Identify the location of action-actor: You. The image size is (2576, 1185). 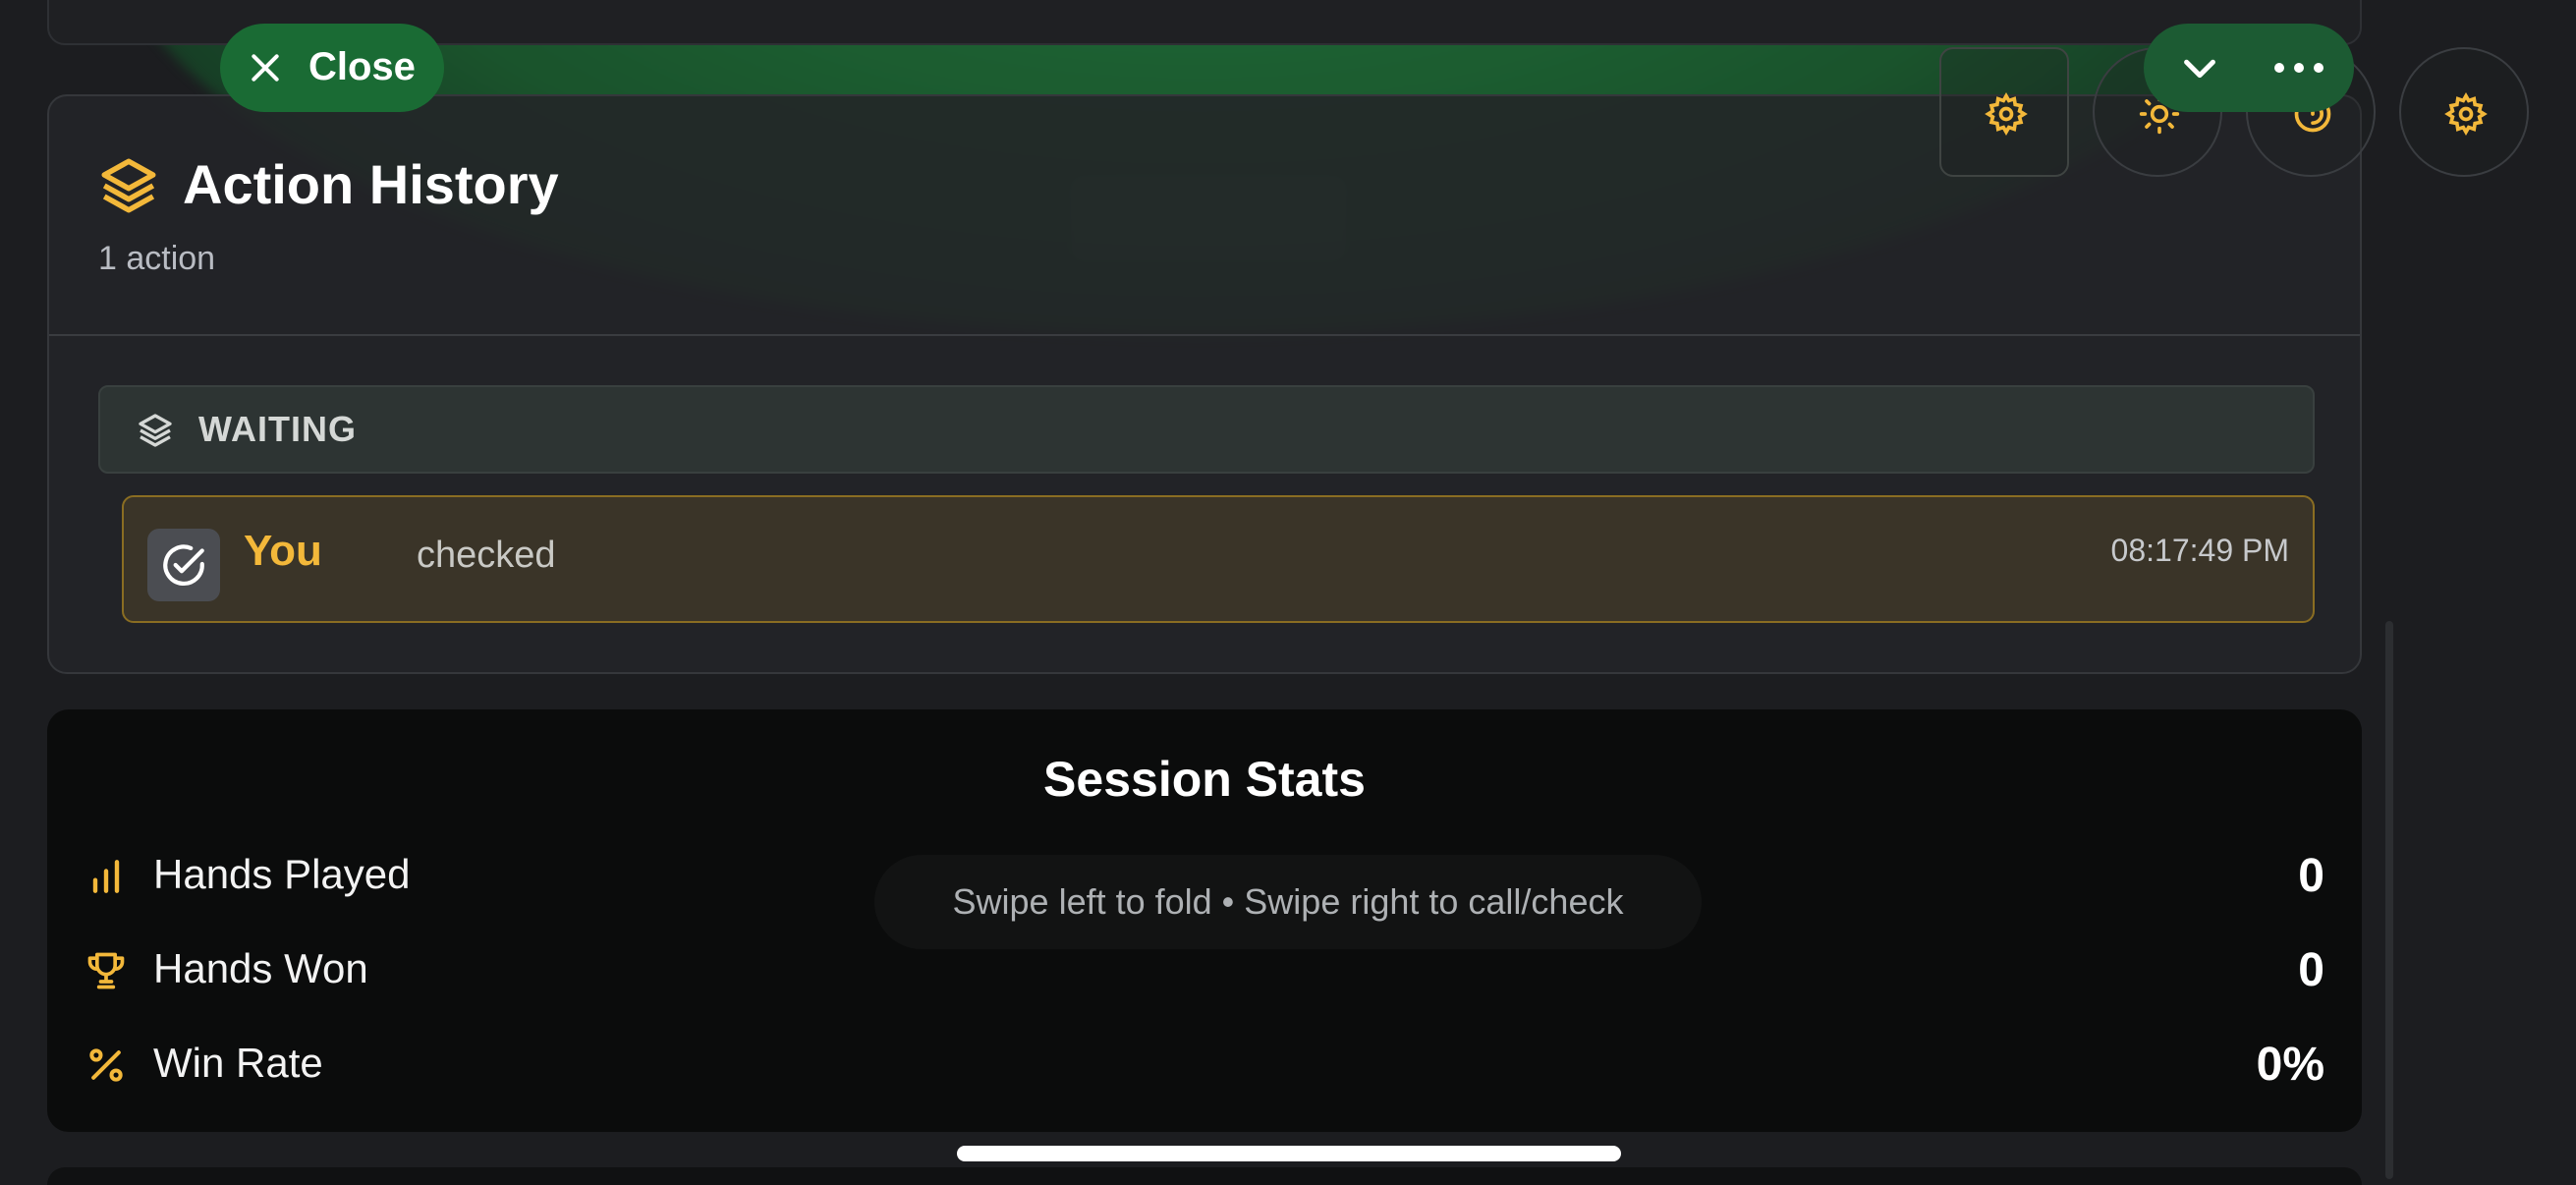
(283, 551).